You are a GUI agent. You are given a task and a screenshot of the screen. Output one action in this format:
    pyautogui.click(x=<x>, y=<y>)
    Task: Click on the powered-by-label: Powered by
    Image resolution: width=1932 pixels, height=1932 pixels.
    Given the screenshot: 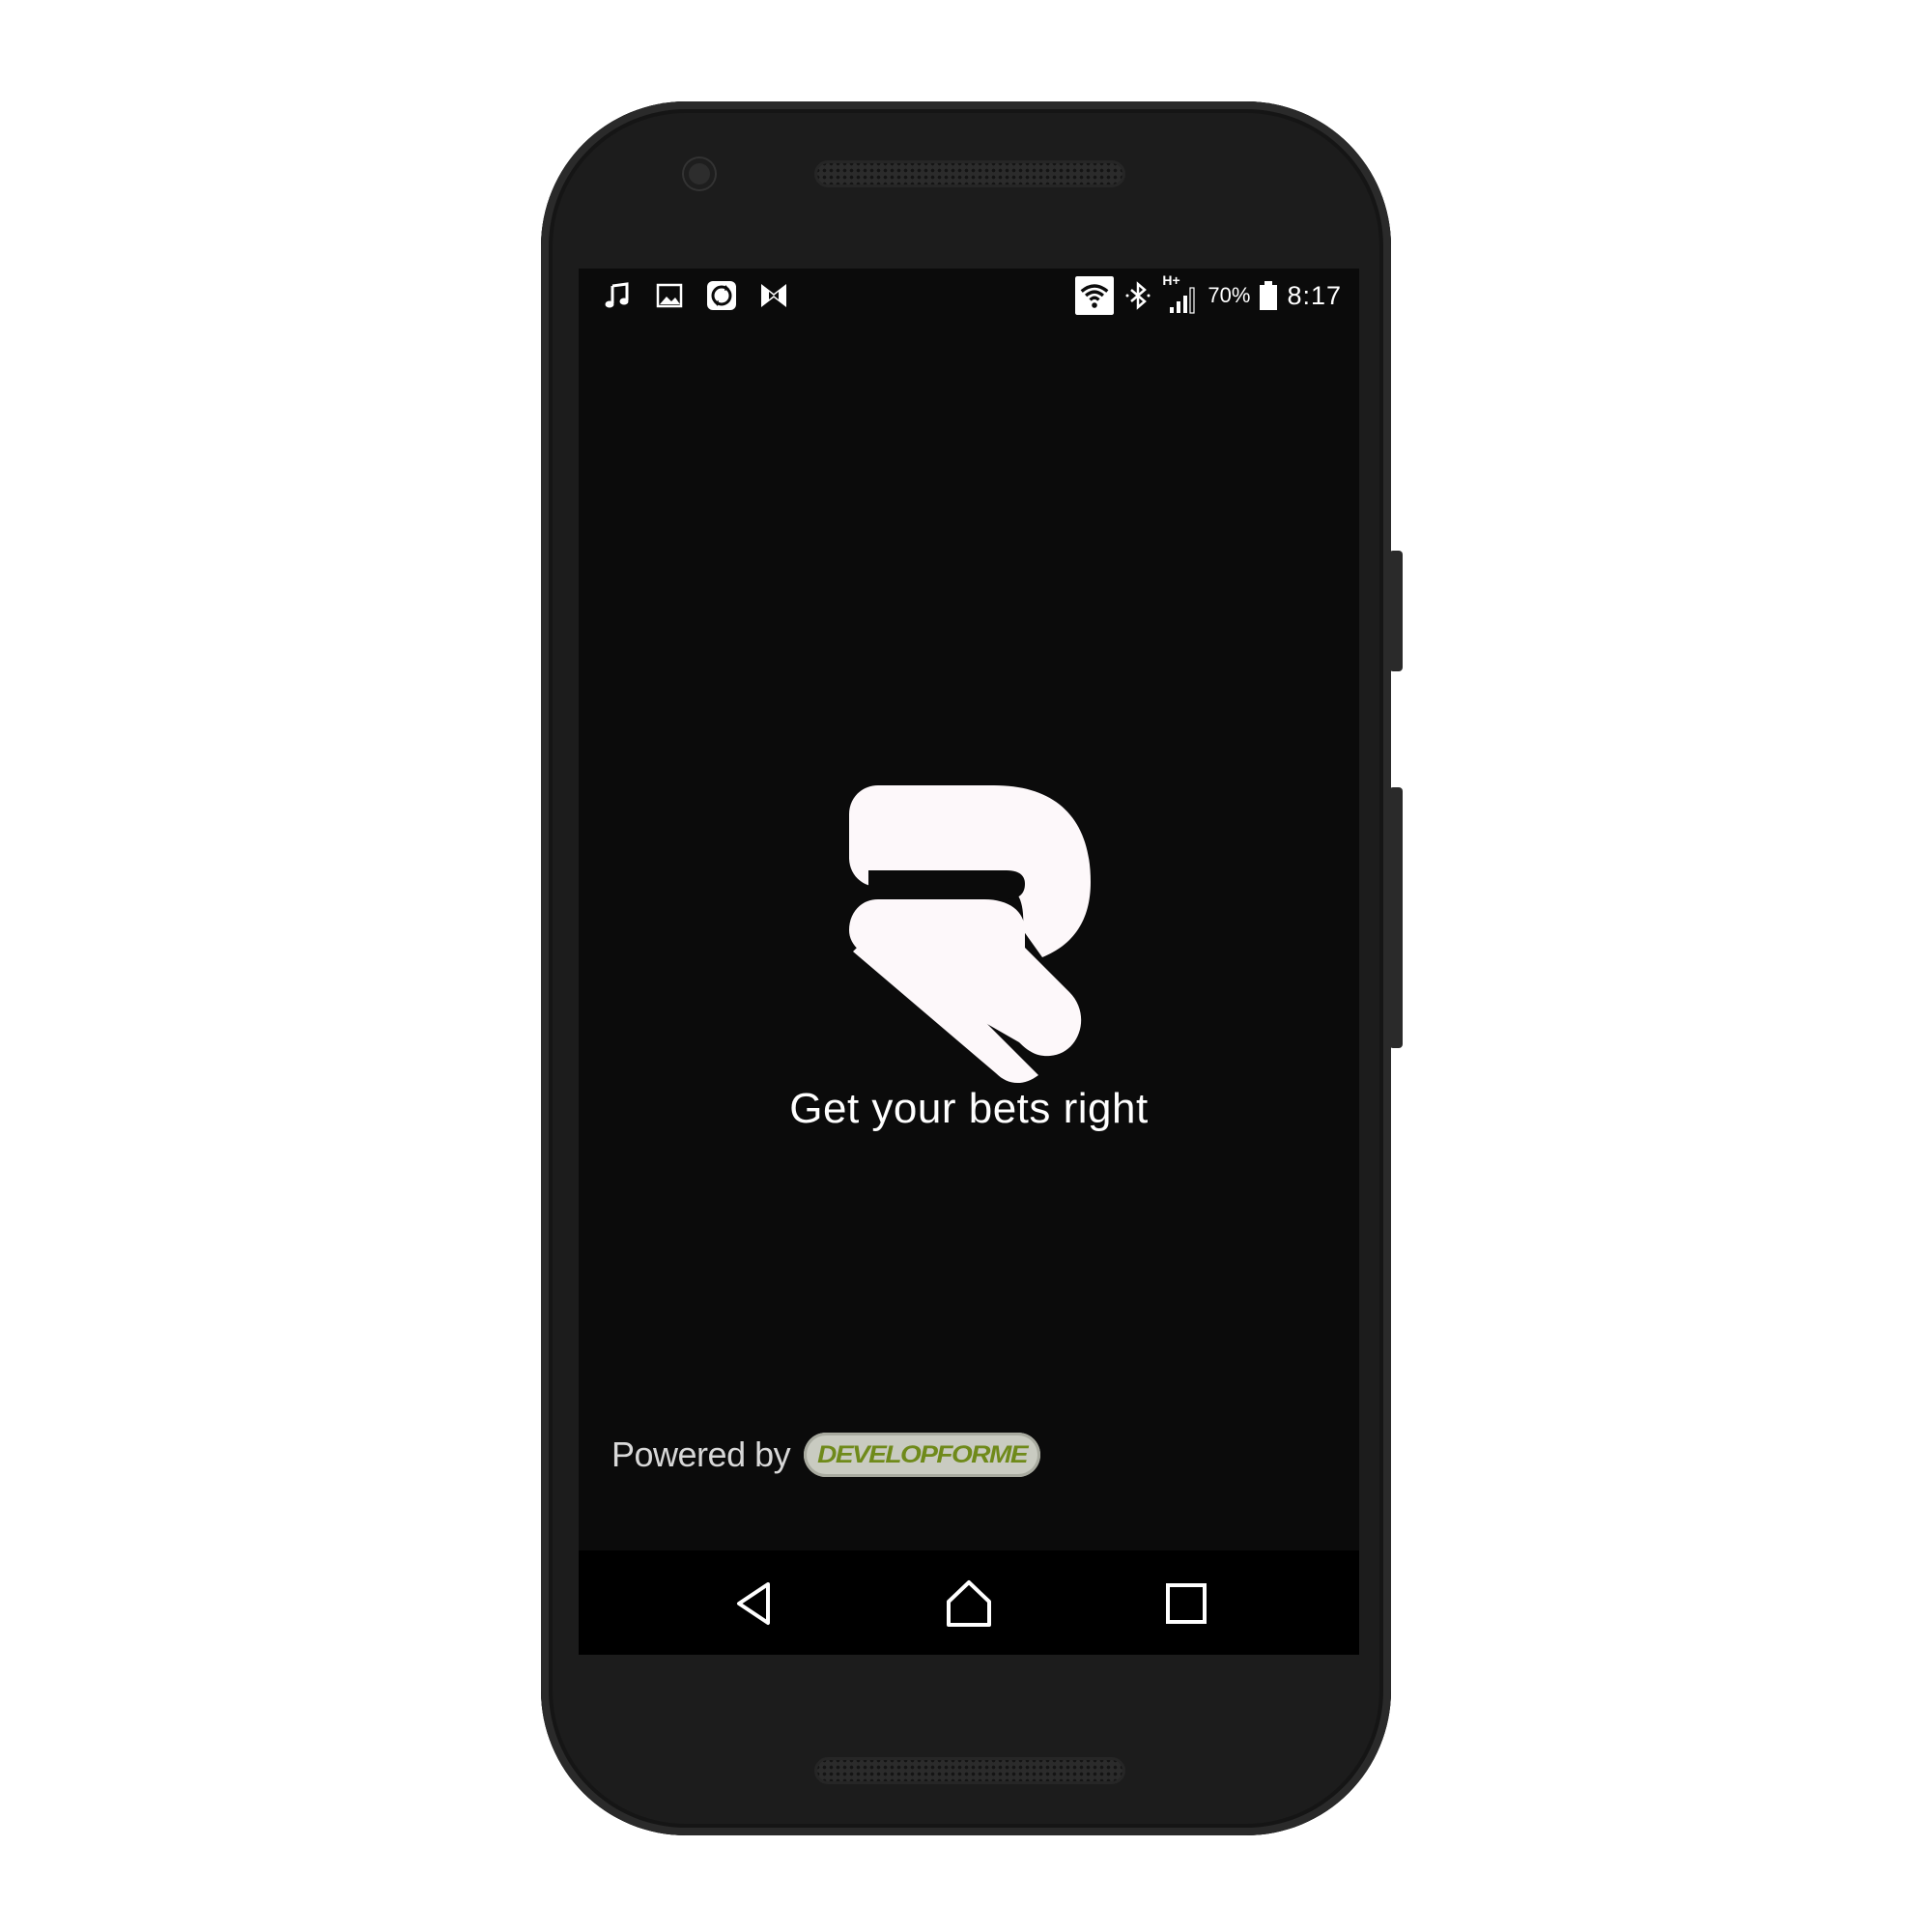 What is the action you would take?
    pyautogui.click(x=701, y=1454)
    